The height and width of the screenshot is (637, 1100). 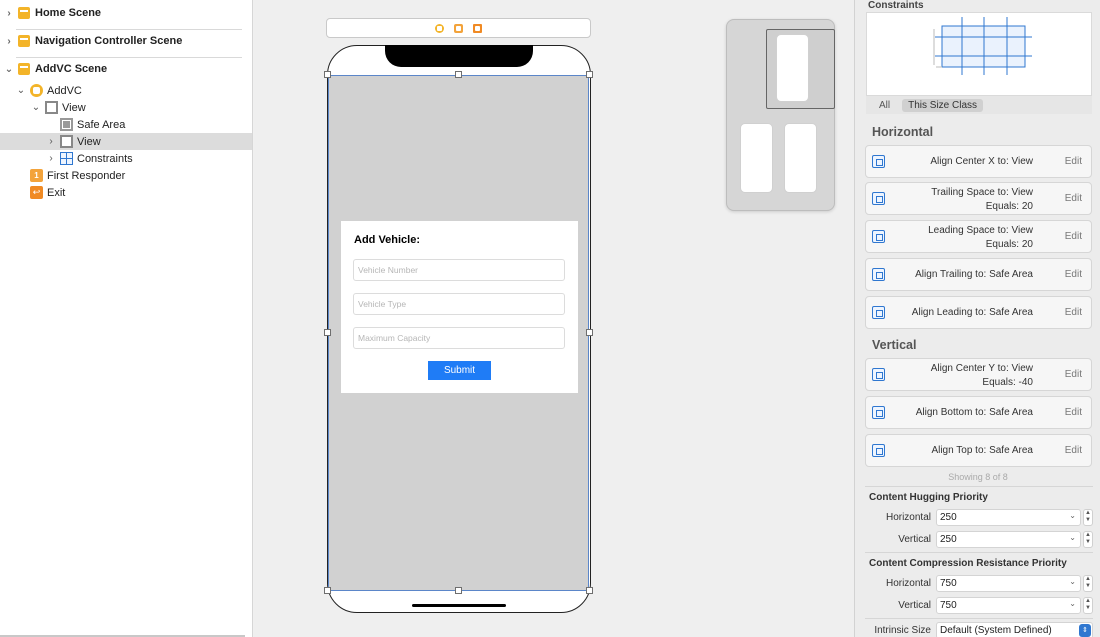 What do you see at coordinates (878, 274) in the screenshot?
I see `align-trailing-icon` at bounding box center [878, 274].